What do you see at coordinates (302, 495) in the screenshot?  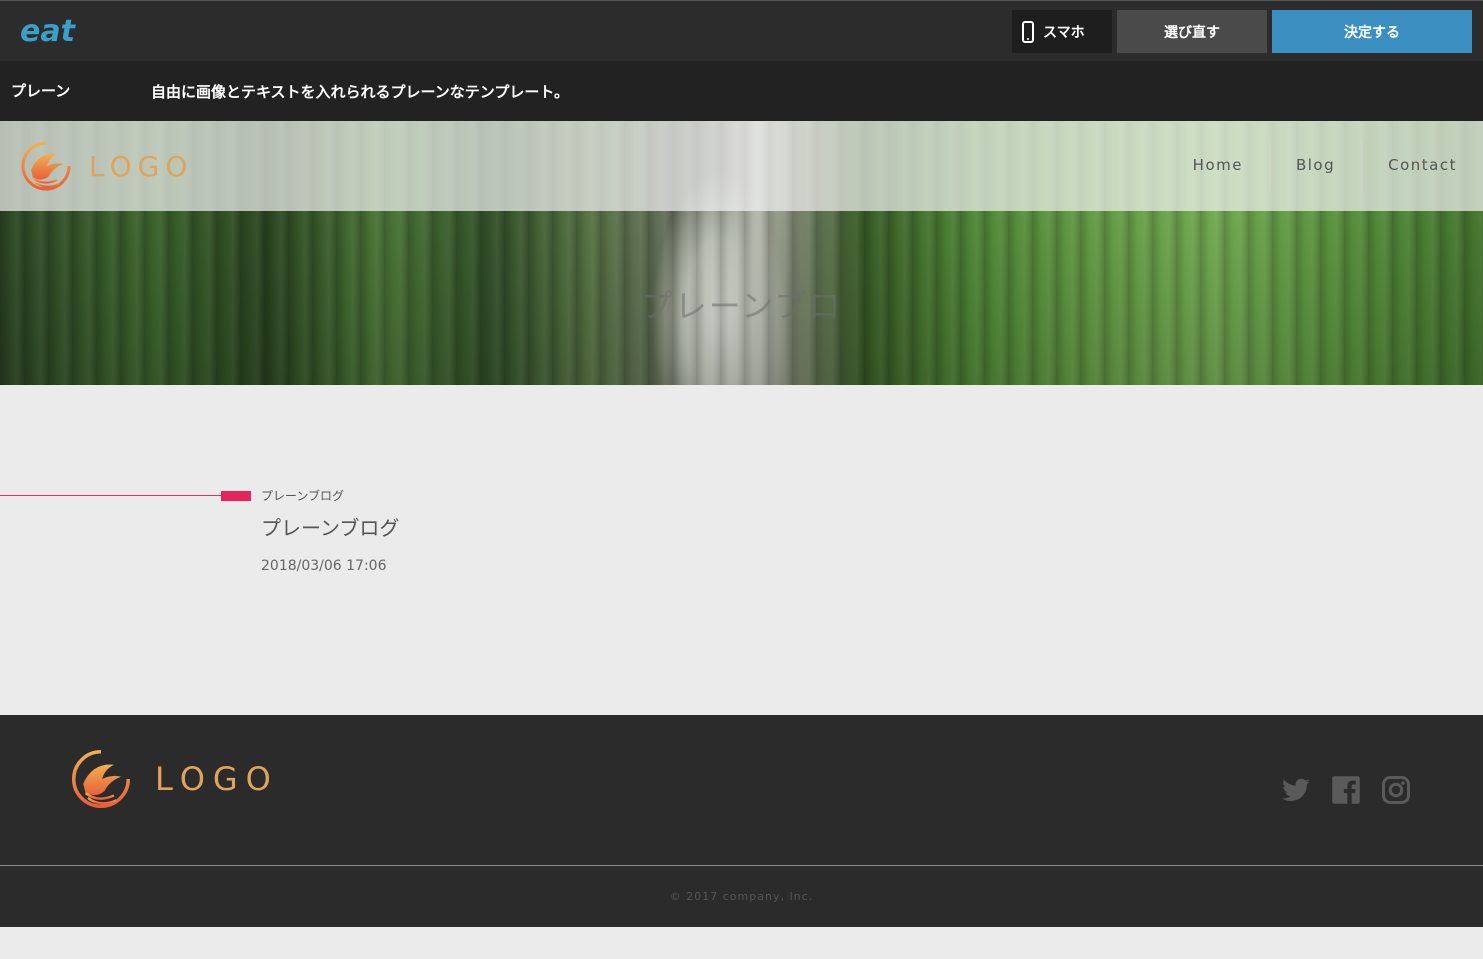 I see `post-category: プレーンブログ` at bounding box center [302, 495].